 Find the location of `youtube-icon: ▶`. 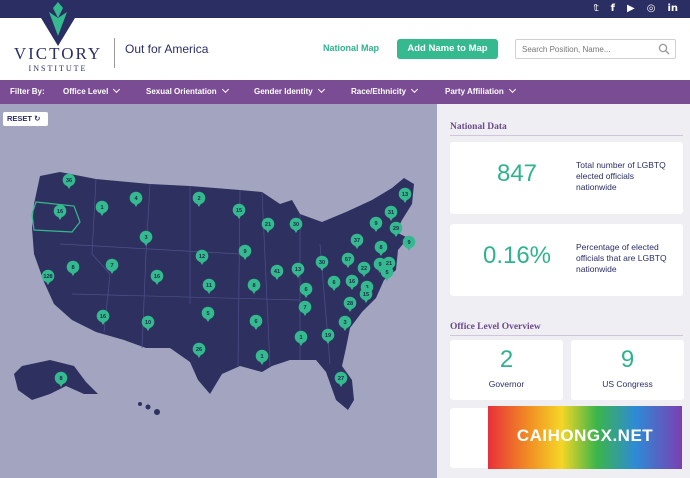

youtube-icon: ▶ is located at coordinates (631, 9).